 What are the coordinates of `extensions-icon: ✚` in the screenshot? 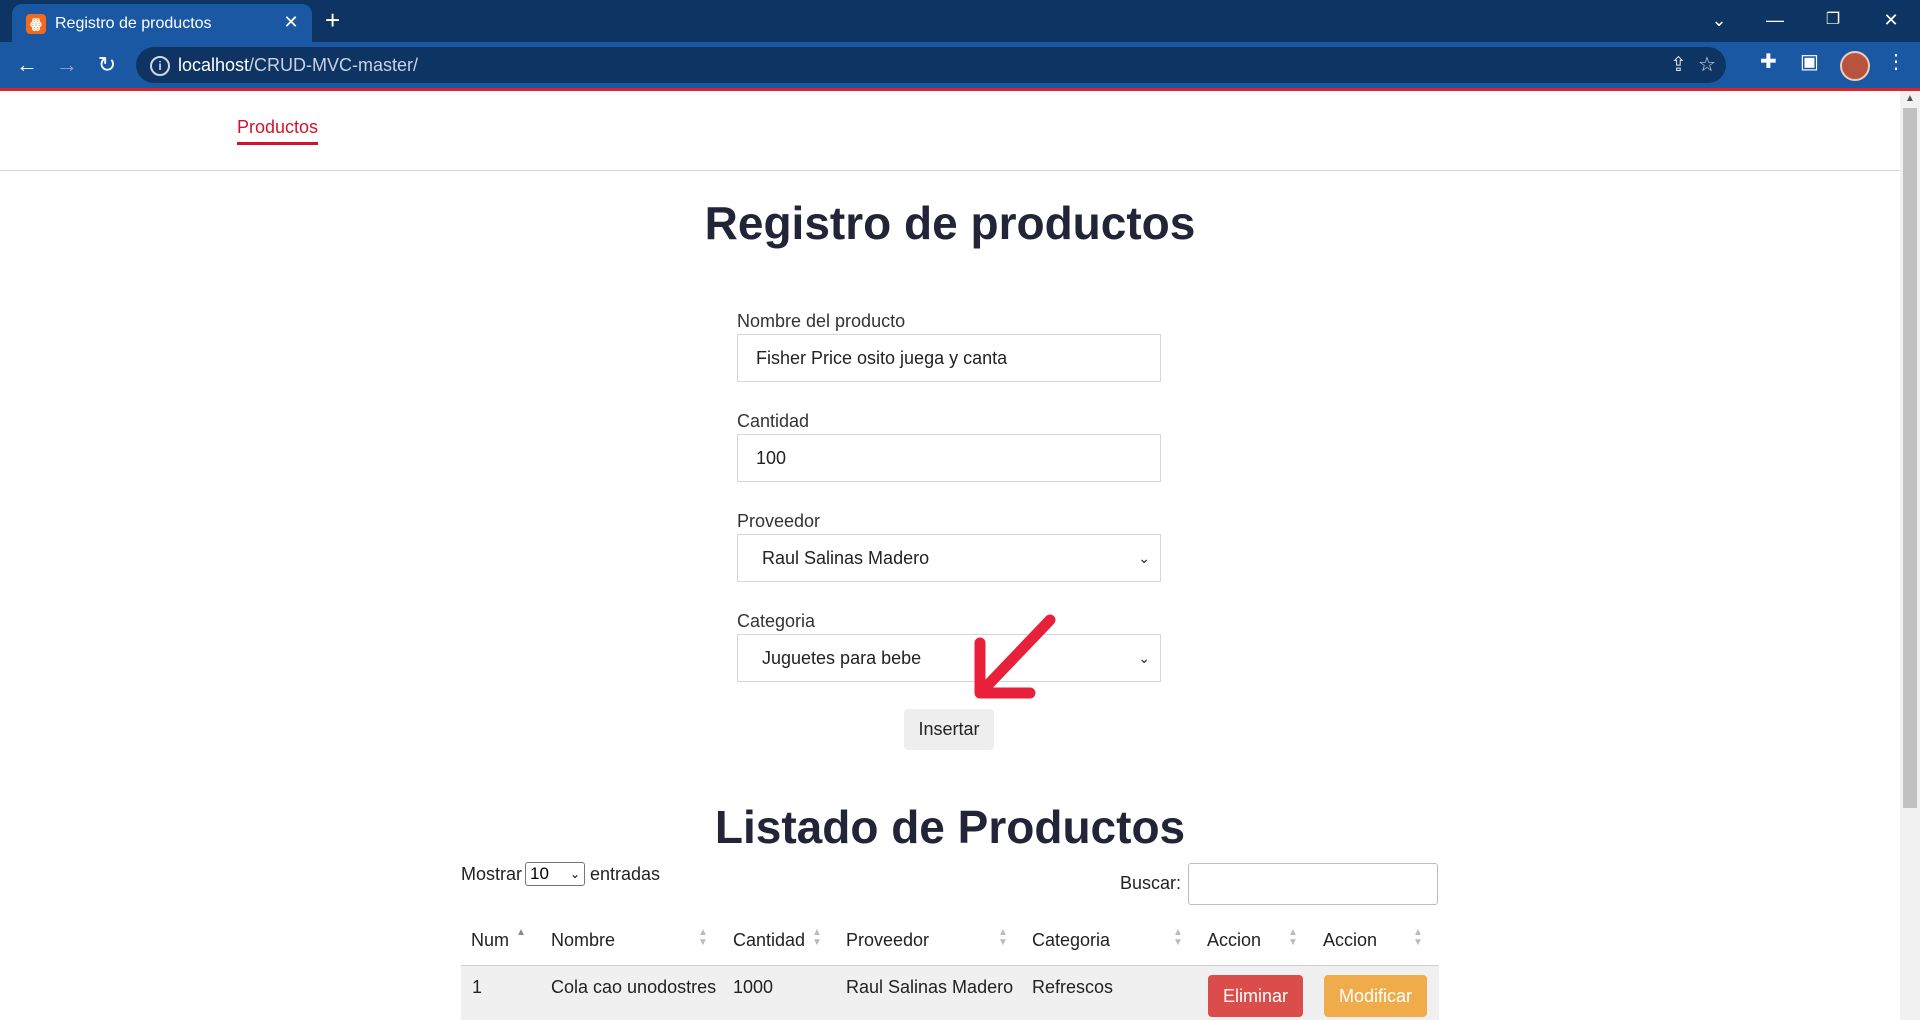 It's located at (1768, 62).